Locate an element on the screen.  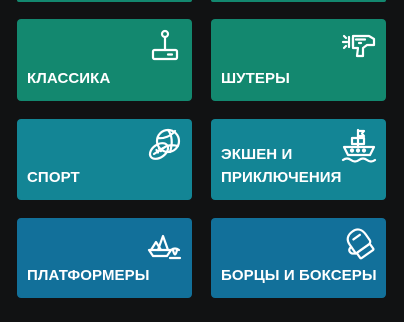
category-tile-sports: СПОРТ is located at coordinates (104, 159).